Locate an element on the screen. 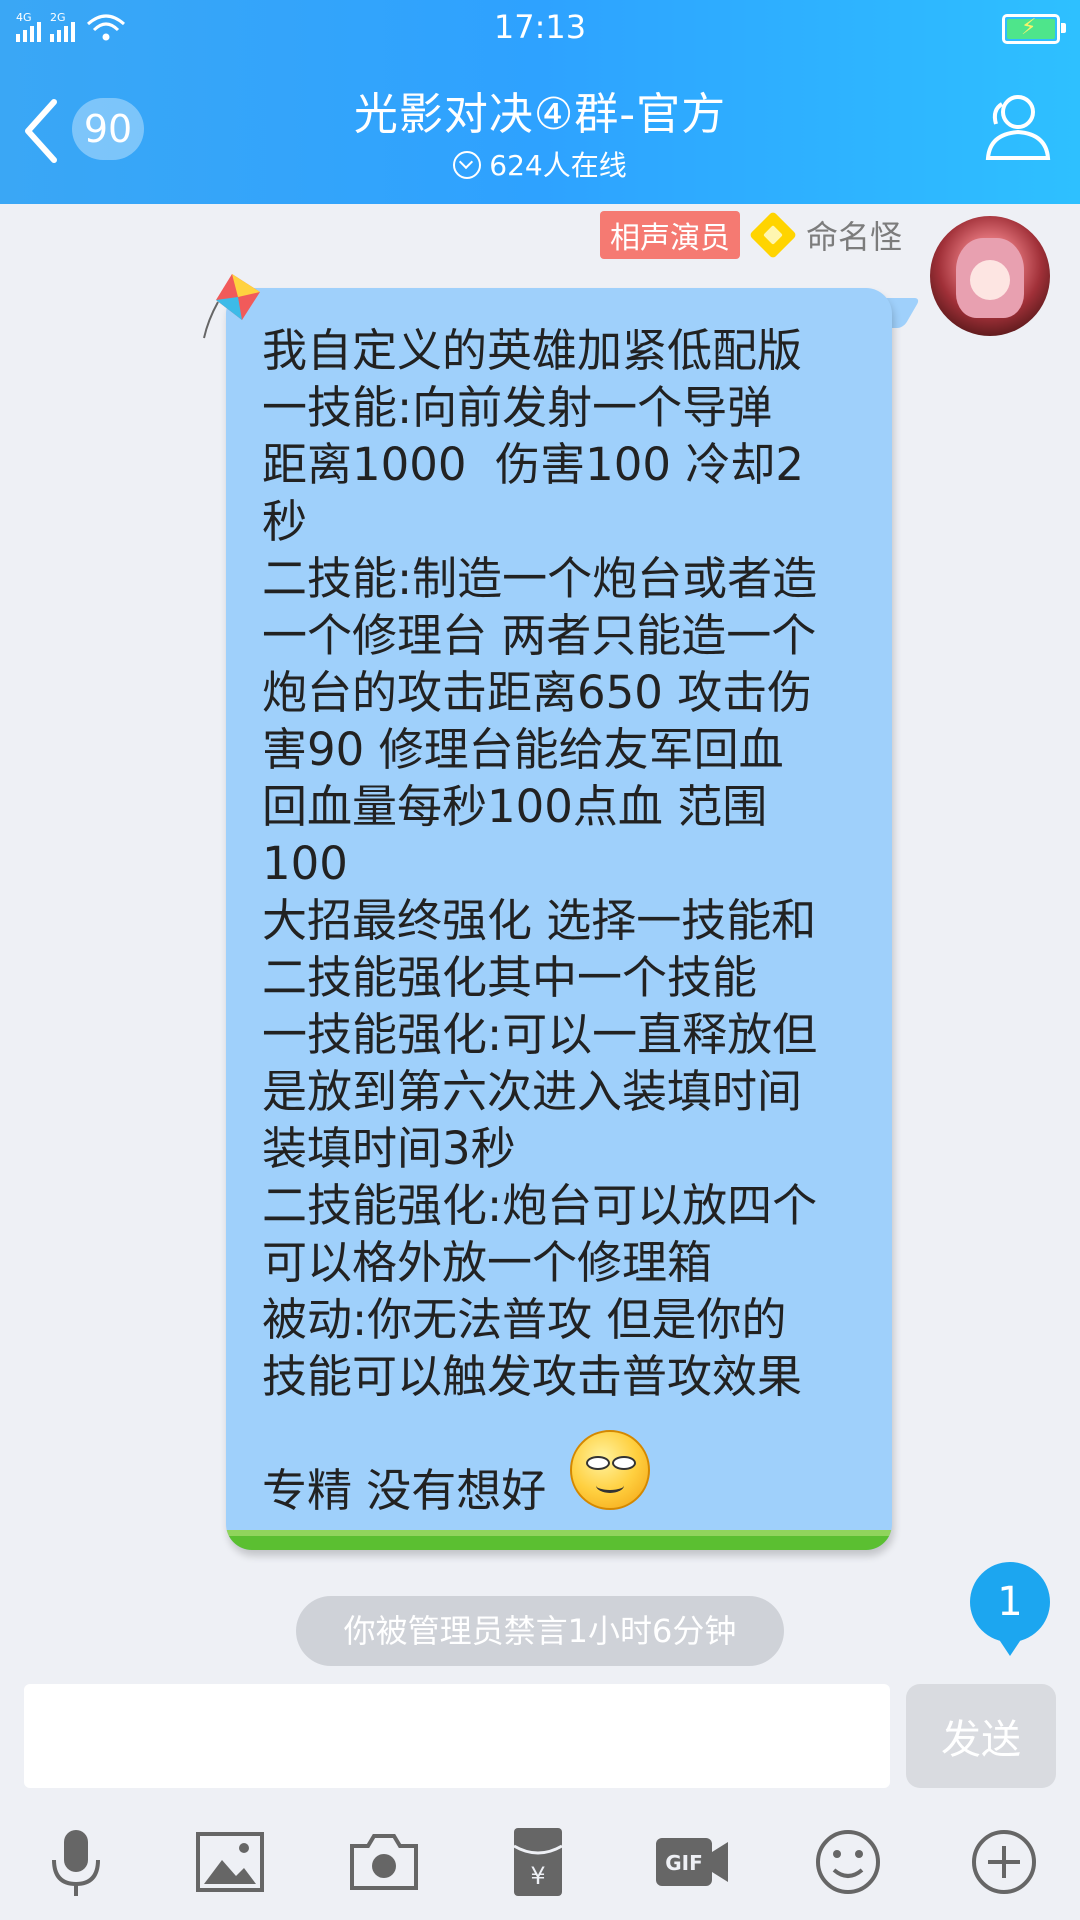  red-packet-icon: ¥ is located at coordinates (538, 1862).